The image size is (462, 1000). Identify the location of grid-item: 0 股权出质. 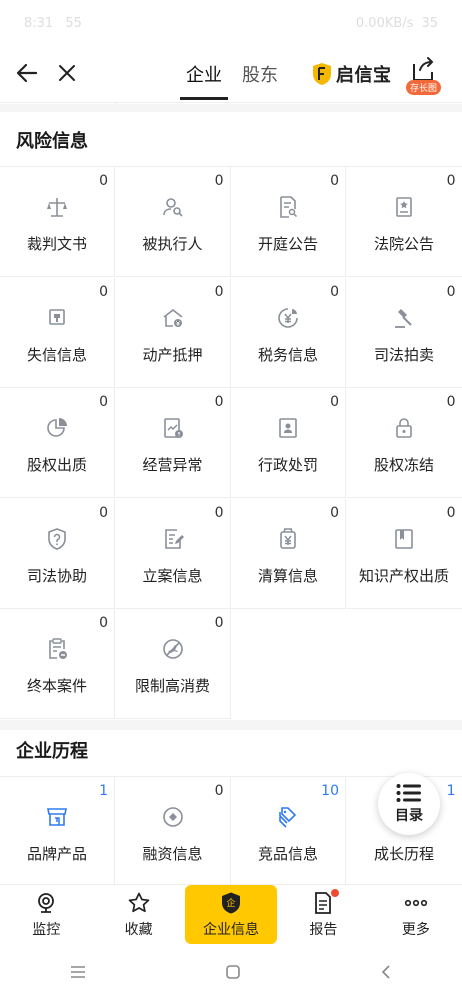
(57, 443).